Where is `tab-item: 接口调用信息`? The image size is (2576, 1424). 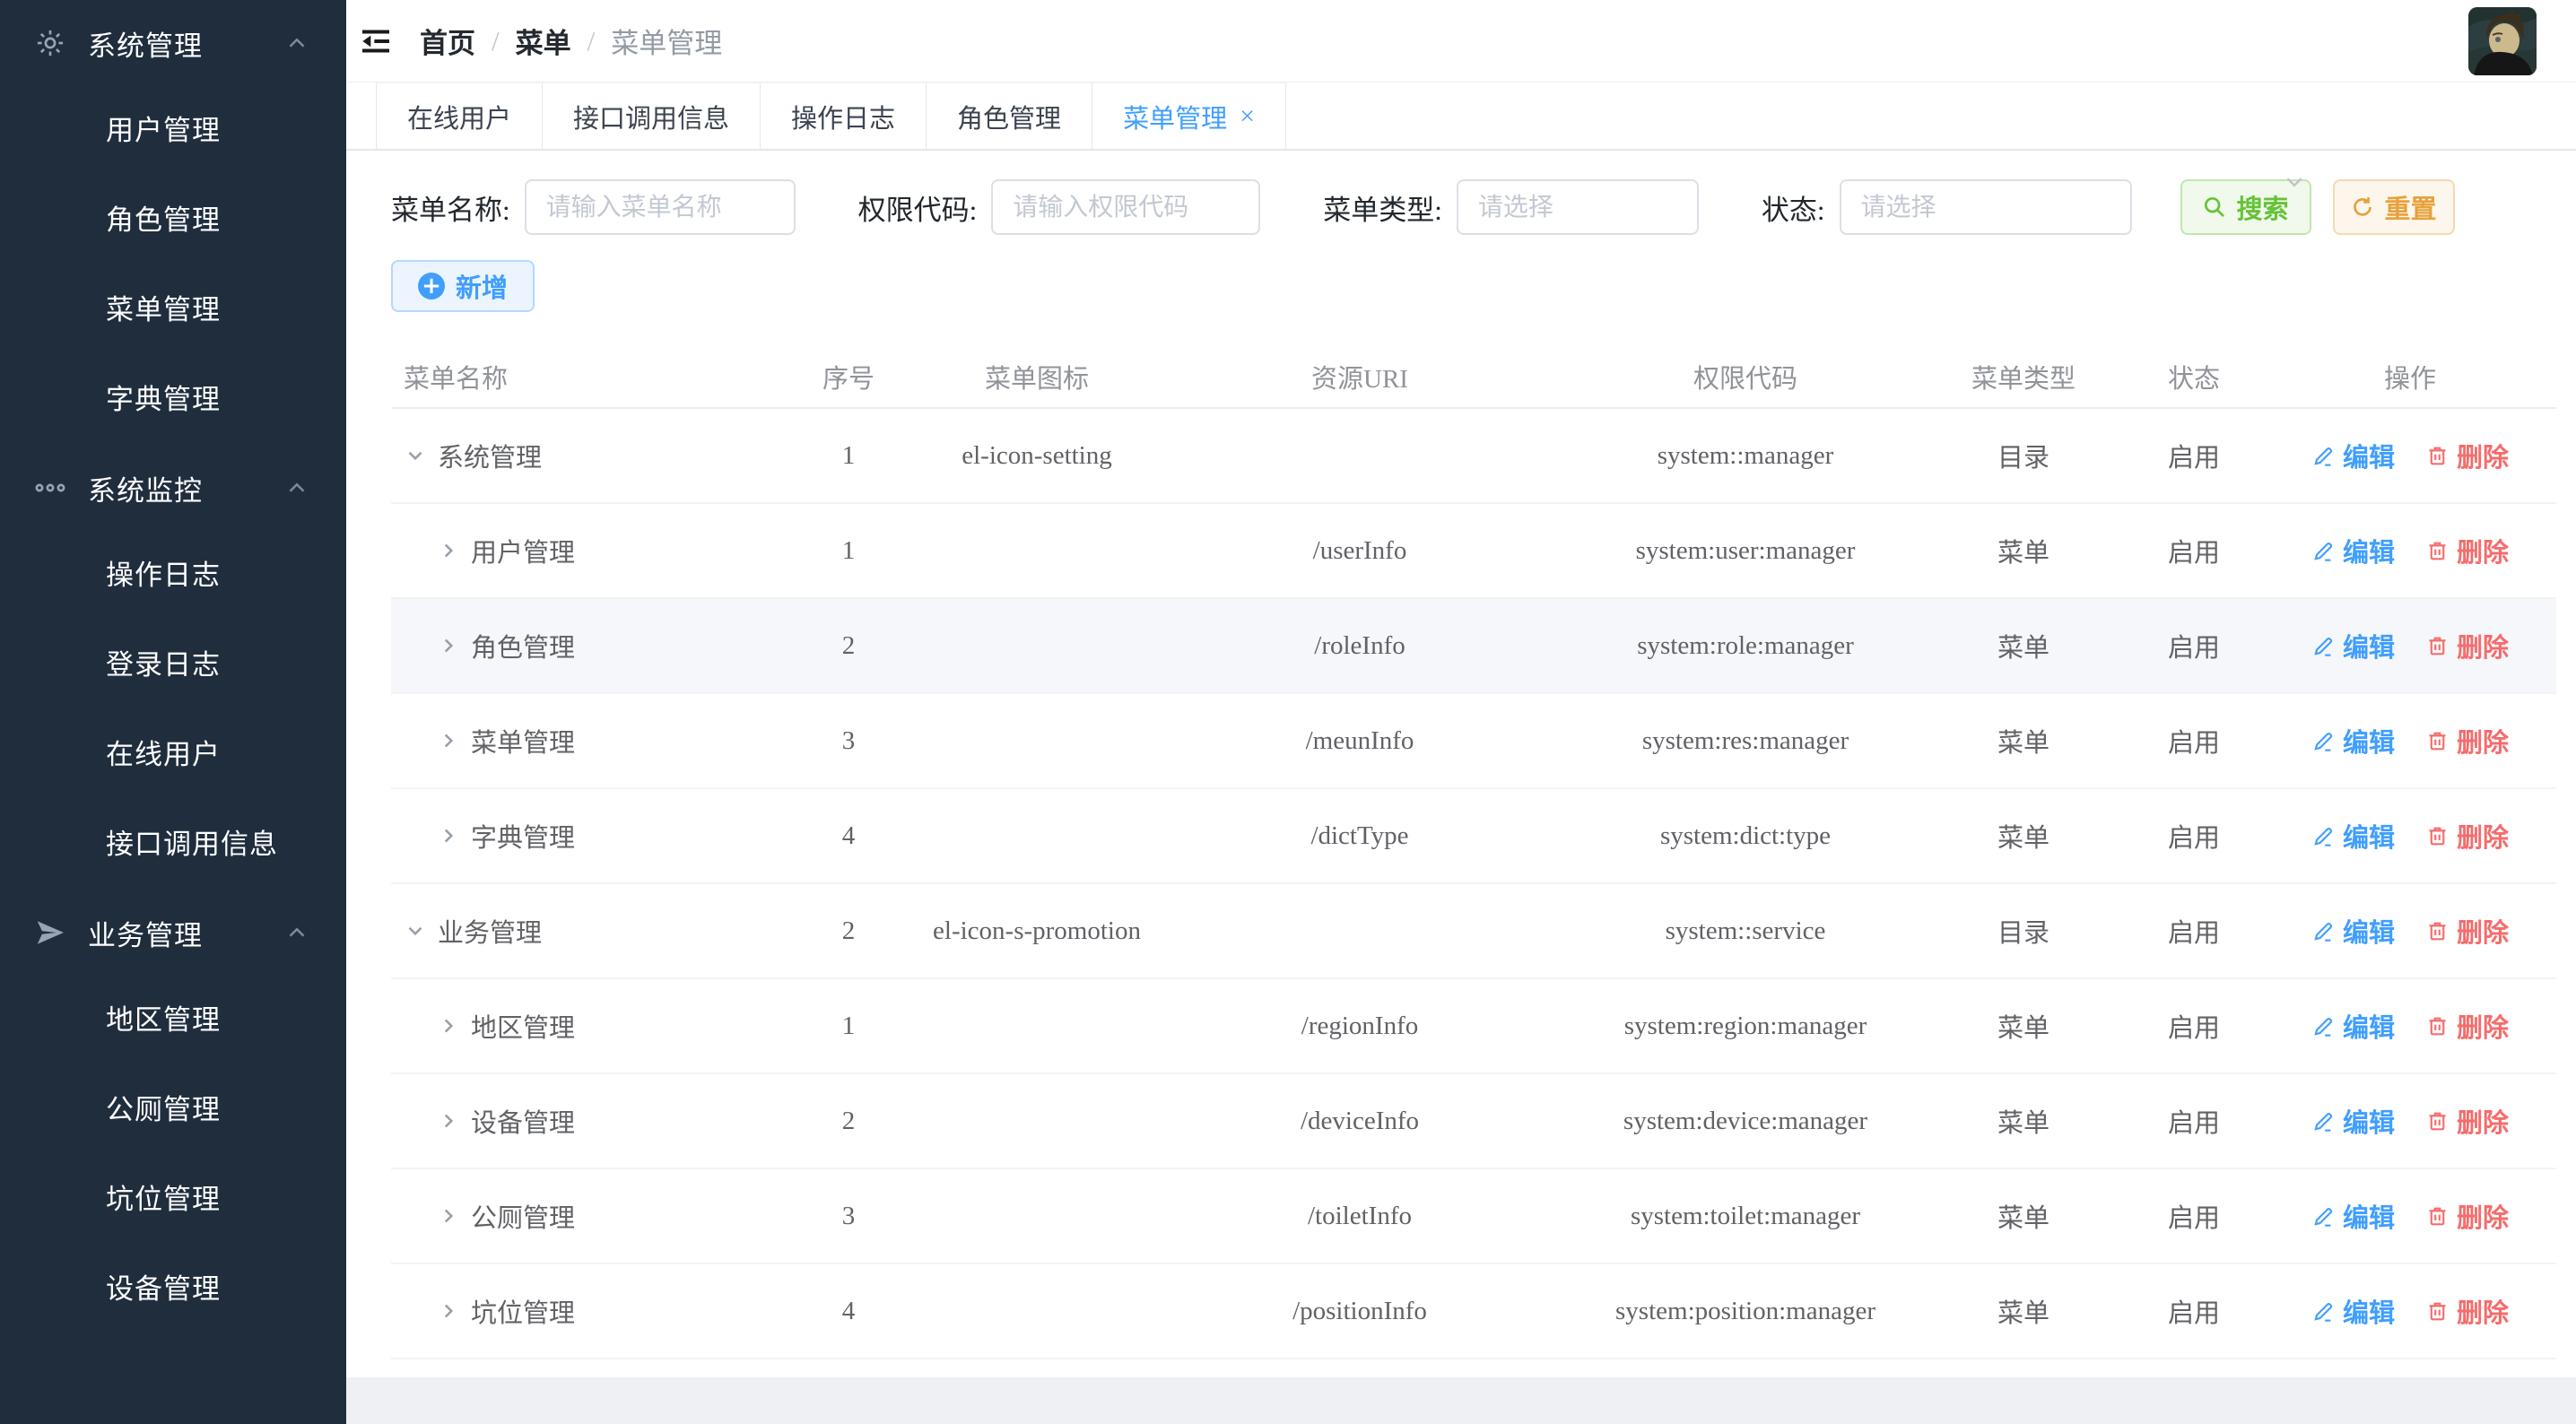 tab-item: 接口调用信息 is located at coordinates (652, 115).